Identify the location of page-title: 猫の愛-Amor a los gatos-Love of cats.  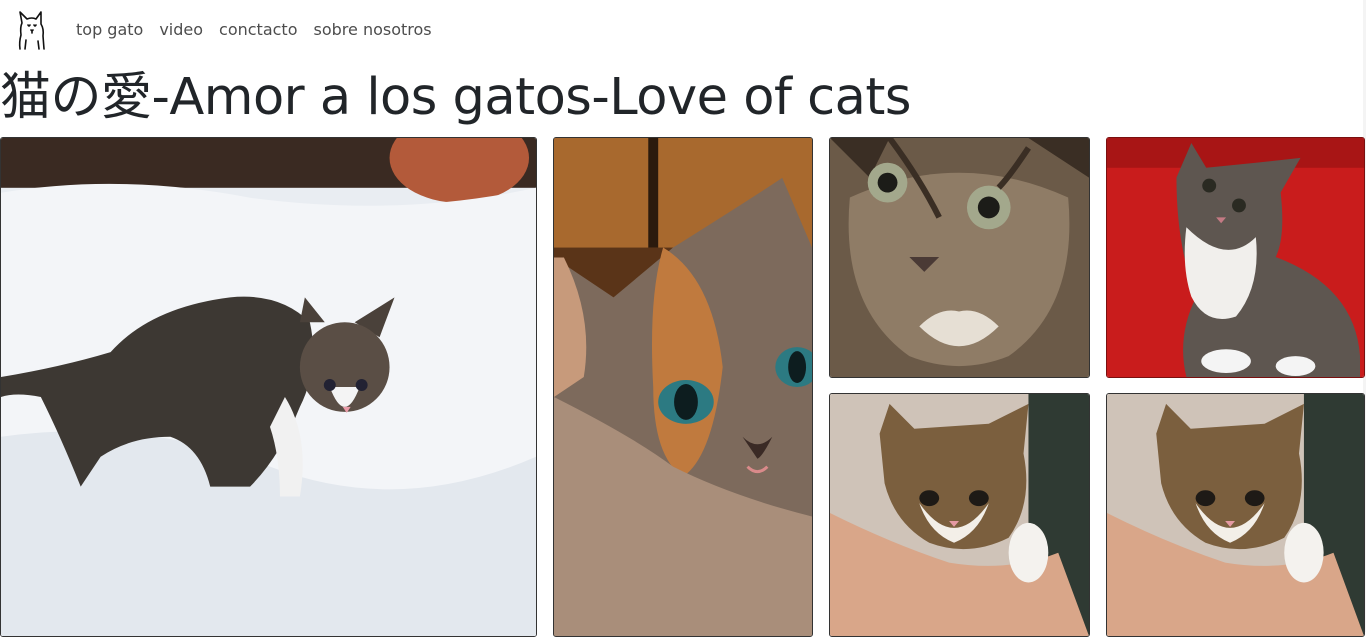
(456, 97).